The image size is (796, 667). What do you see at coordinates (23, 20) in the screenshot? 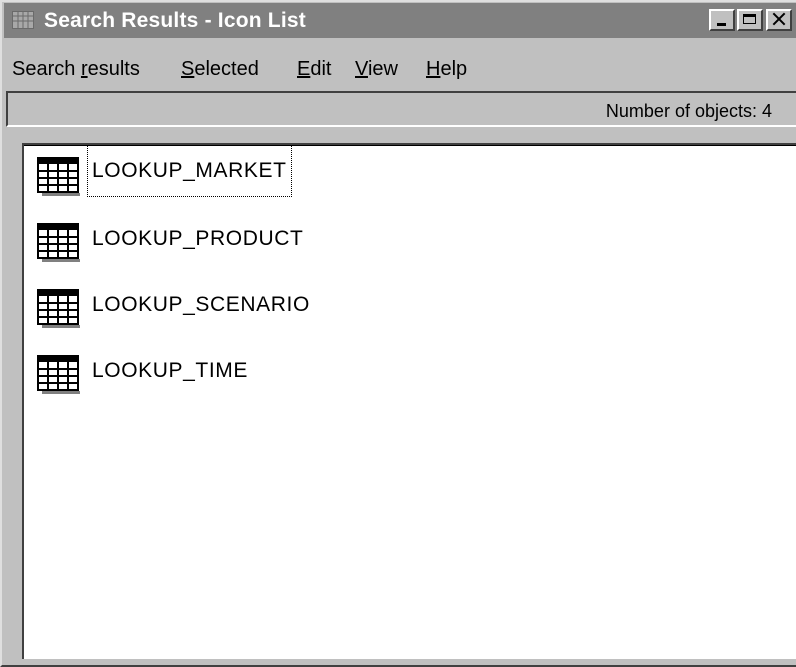
I see `window-table-icon` at bounding box center [23, 20].